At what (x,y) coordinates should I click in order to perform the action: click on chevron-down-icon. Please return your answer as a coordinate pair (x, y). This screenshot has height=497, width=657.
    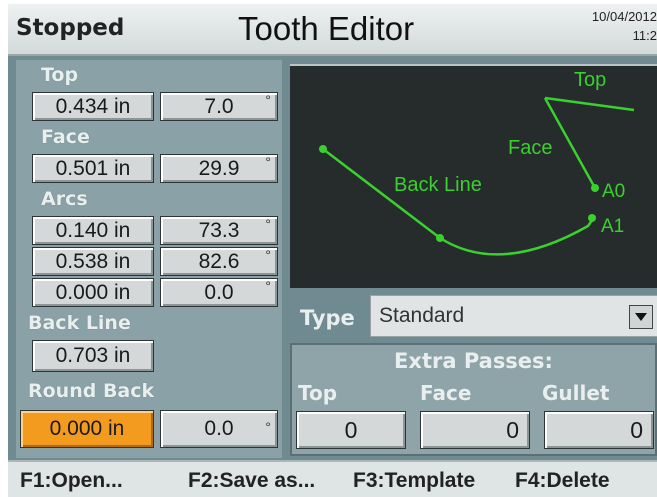
    Looking at the image, I should click on (641, 317).